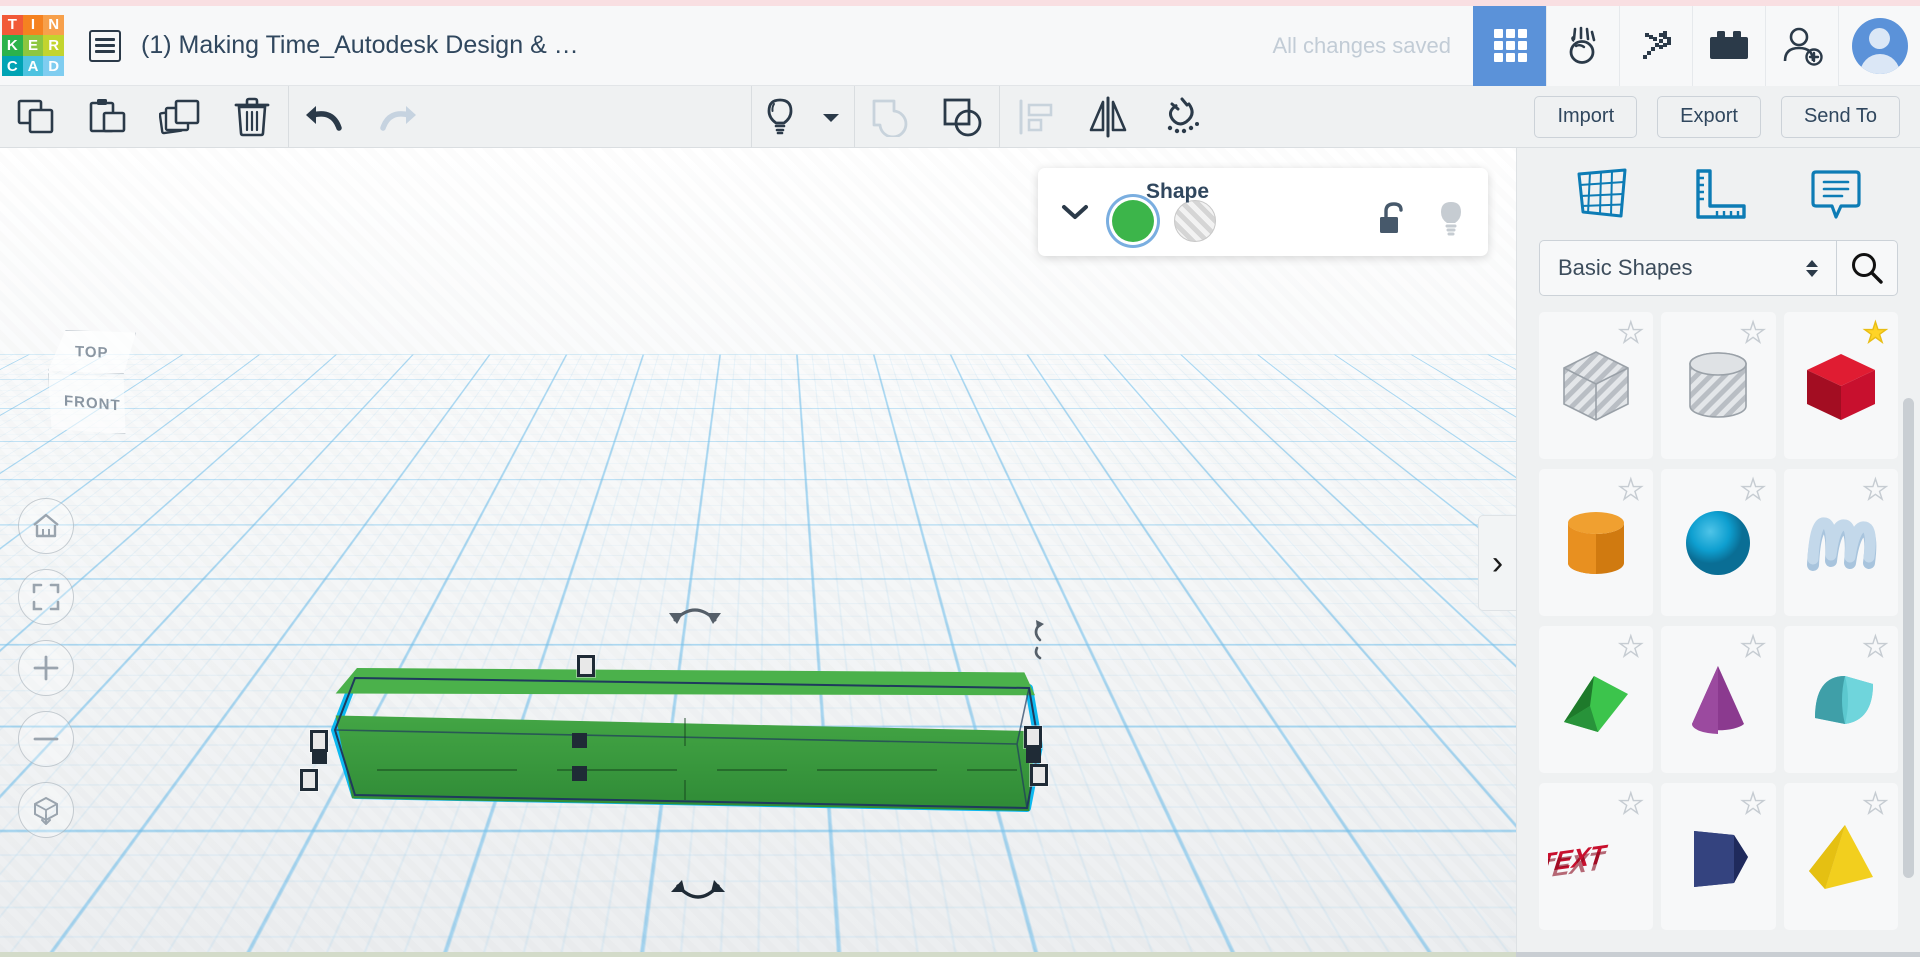  I want to click on export-button: Export, so click(1709, 116).